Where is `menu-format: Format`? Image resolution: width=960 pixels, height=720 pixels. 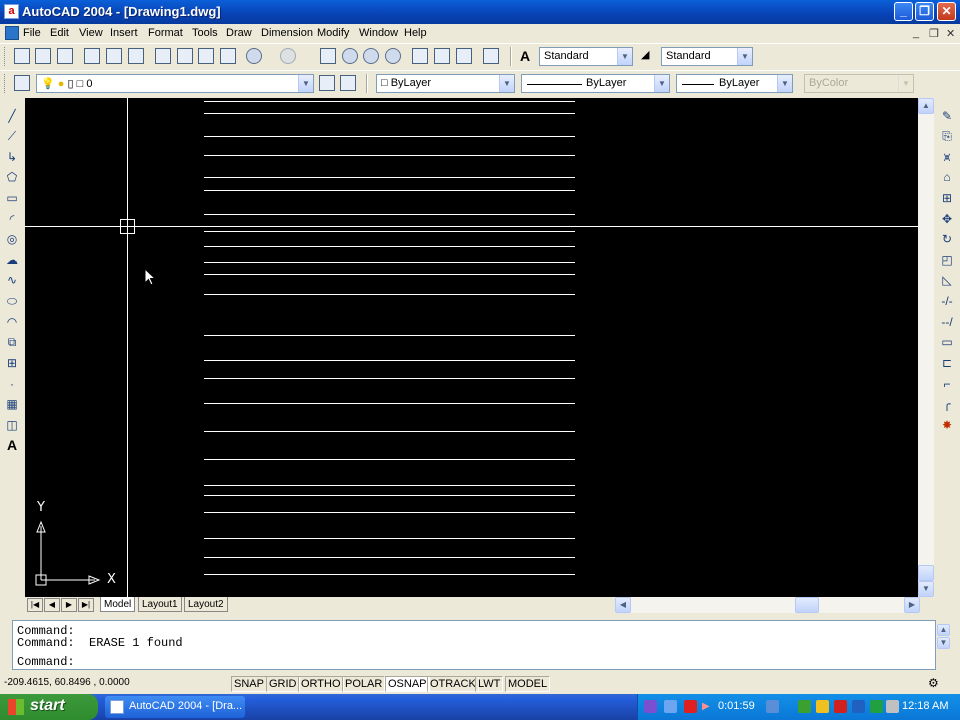 menu-format: Format is located at coordinates (165, 33).